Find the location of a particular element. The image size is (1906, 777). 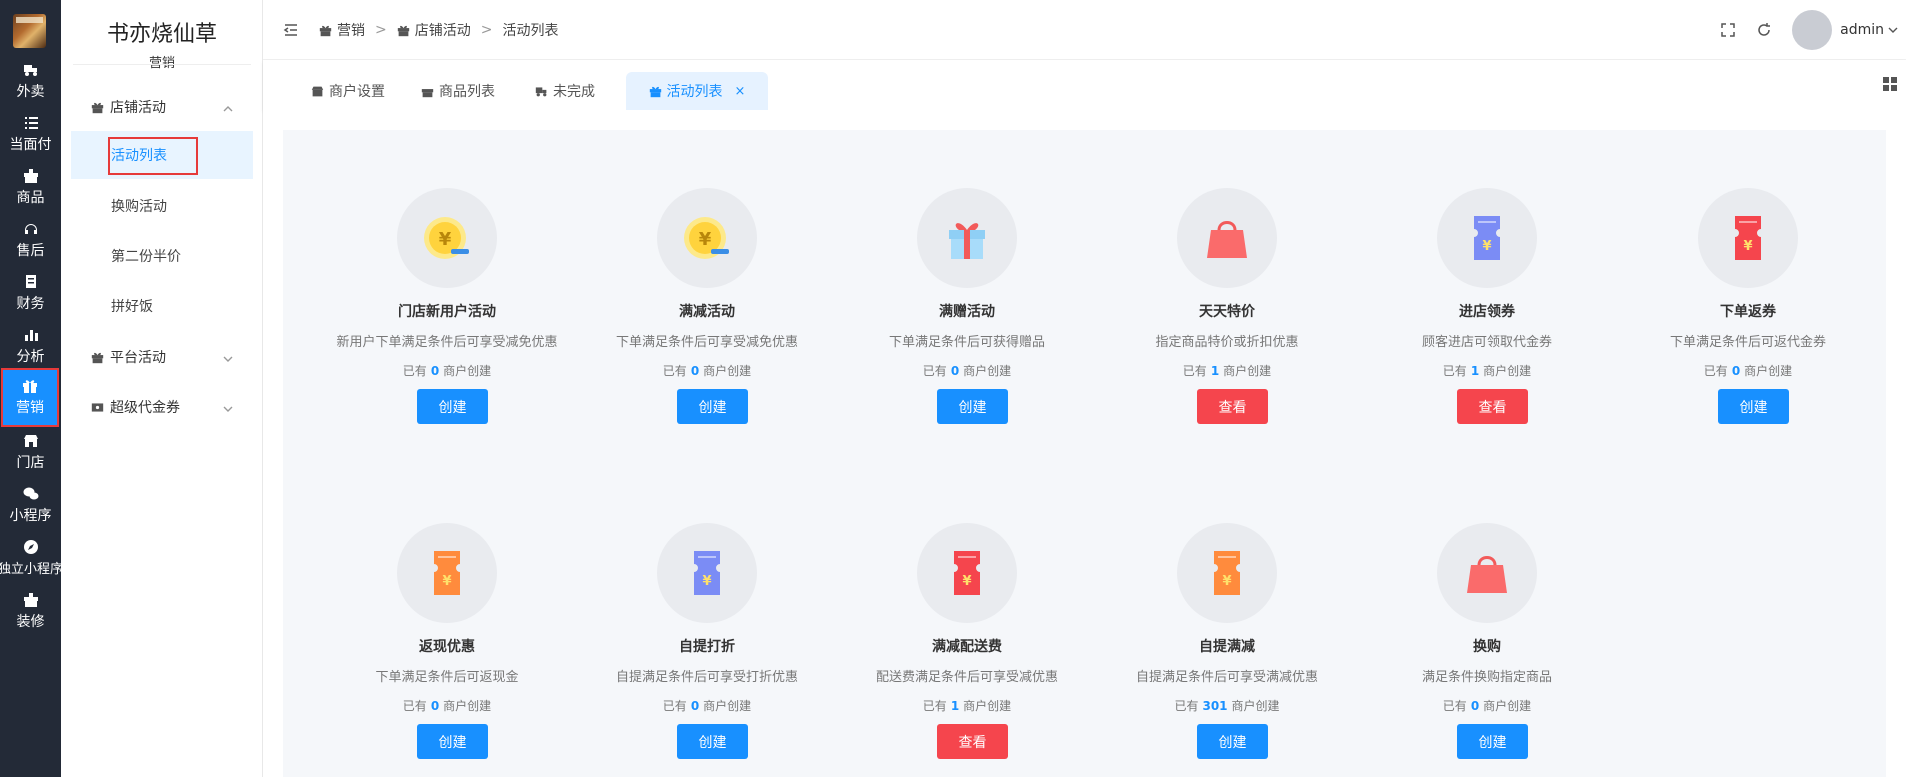

rail-item-delivery: 外卖 is located at coordinates (30, 81).